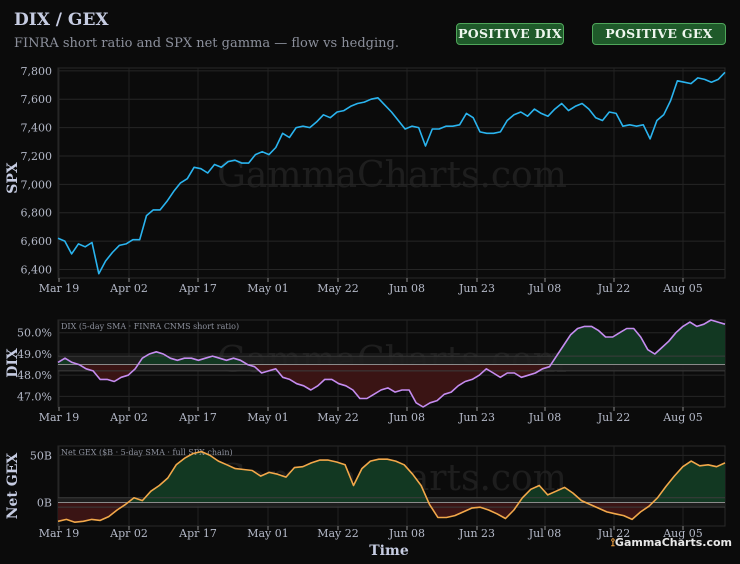  What do you see at coordinates (476, 417) in the screenshot?
I see `dix-xtick-label: Jun 23` at bounding box center [476, 417].